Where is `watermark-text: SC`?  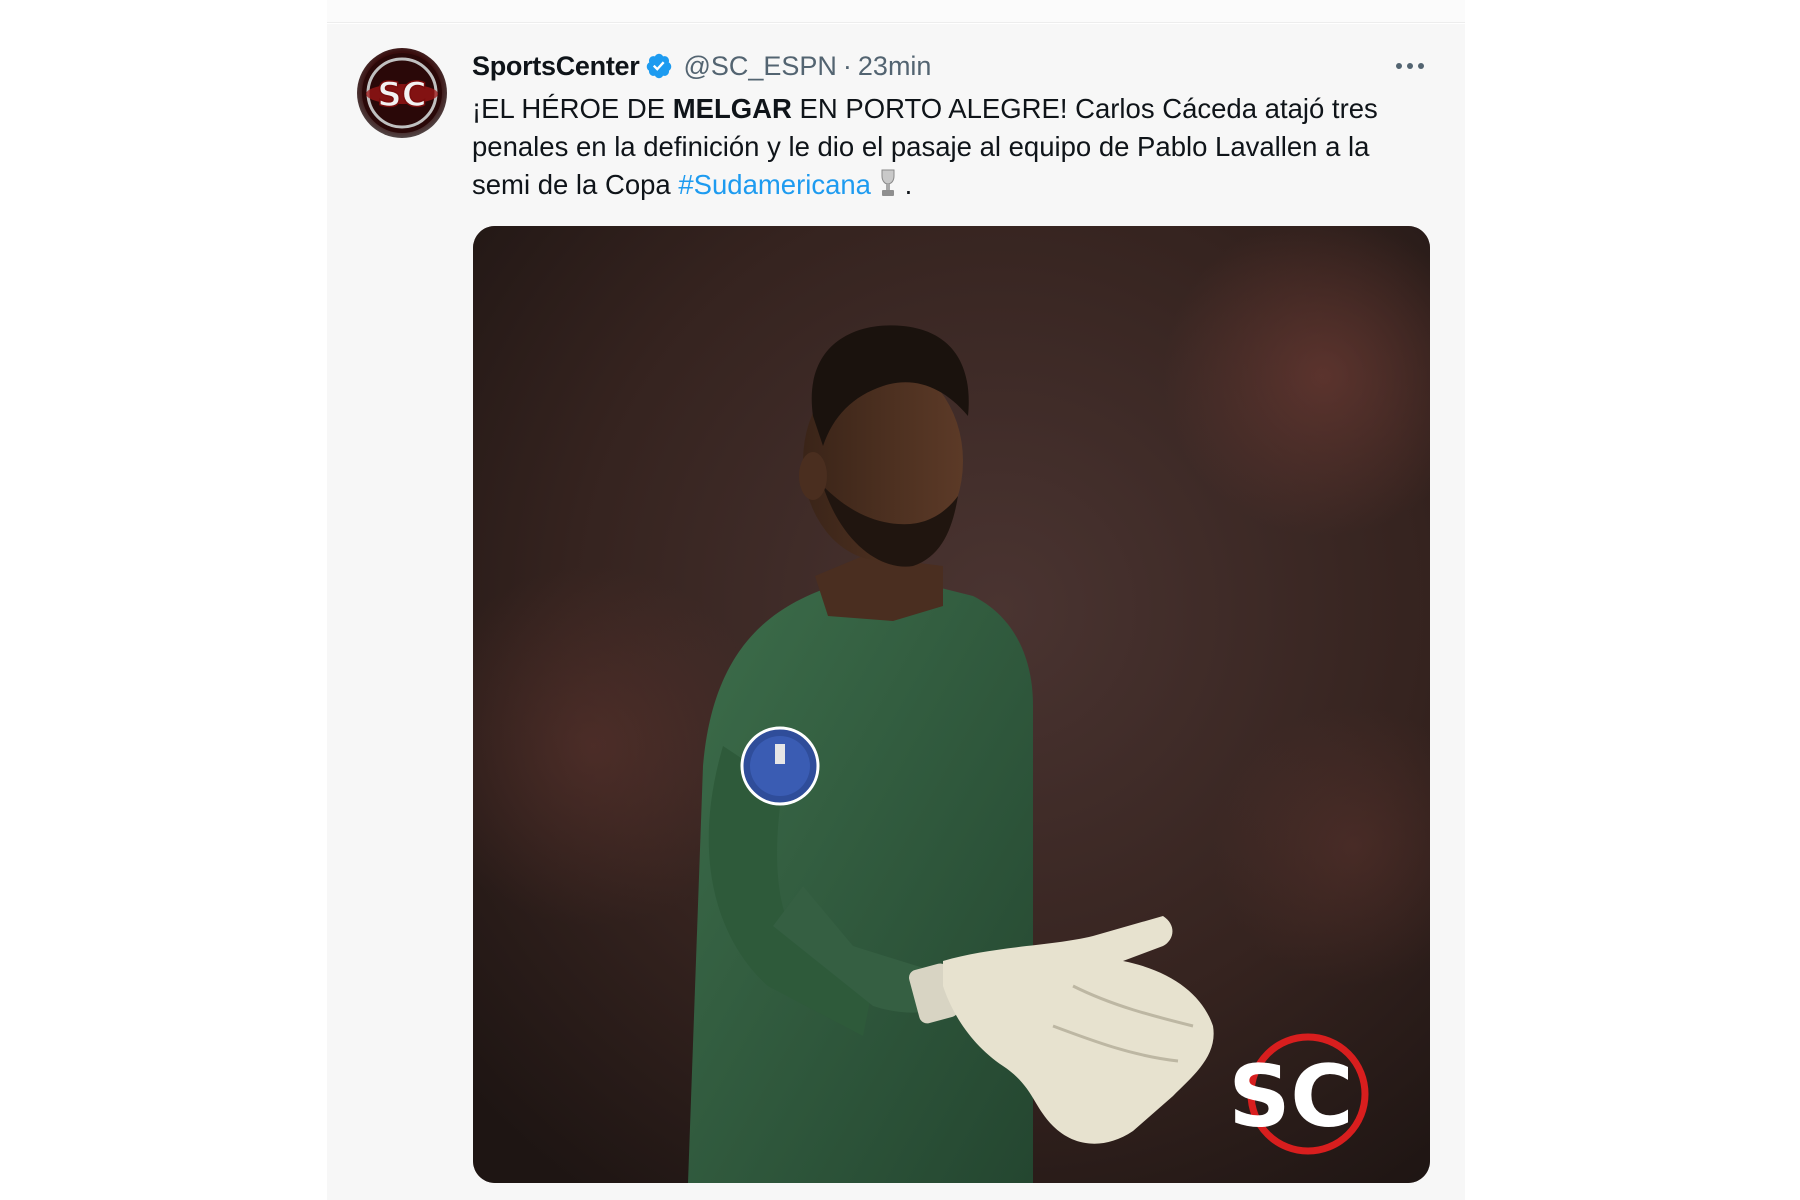 watermark-text: SC is located at coordinates (1290, 1097).